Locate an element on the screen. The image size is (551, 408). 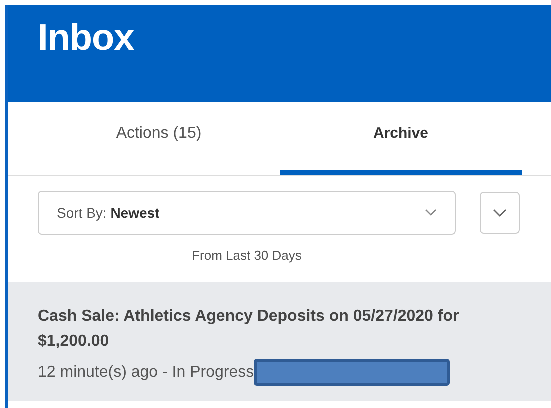
tab: Actions (15) is located at coordinates (159, 138).